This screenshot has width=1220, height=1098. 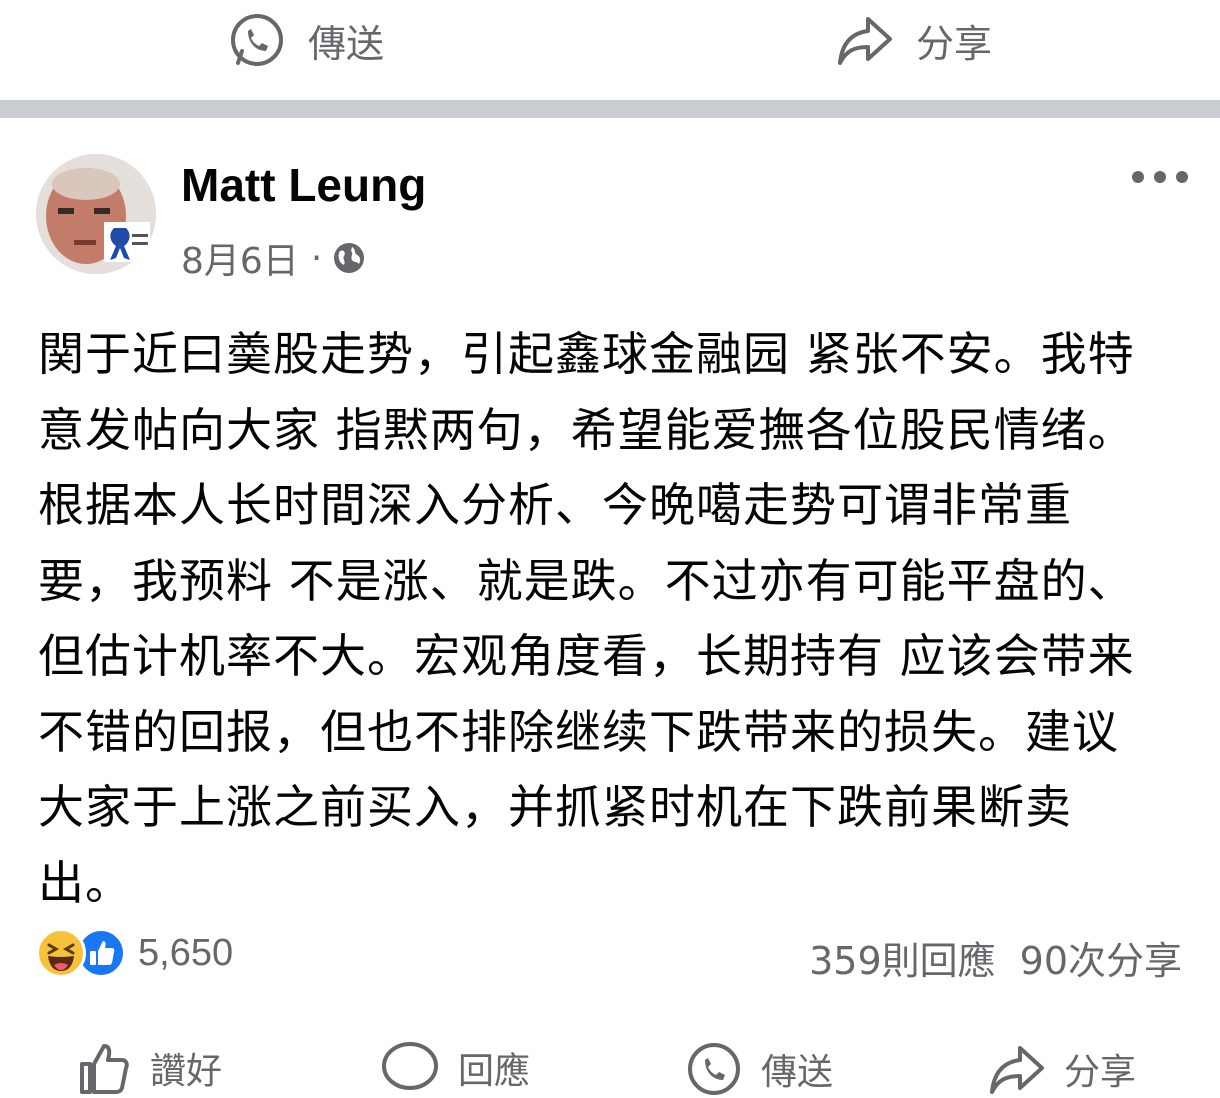 What do you see at coordinates (610, 109) in the screenshot?
I see `feed-separator` at bounding box center [610, 109].